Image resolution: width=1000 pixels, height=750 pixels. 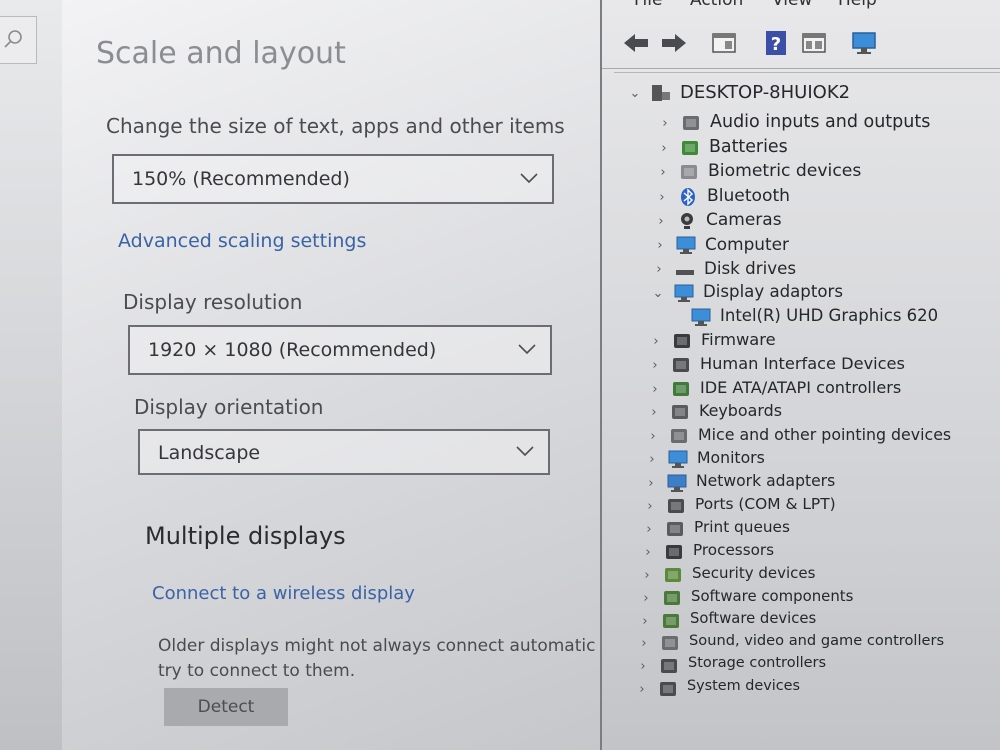 I want to click on tree-category: › Cameras, so click(x=827, y=222).